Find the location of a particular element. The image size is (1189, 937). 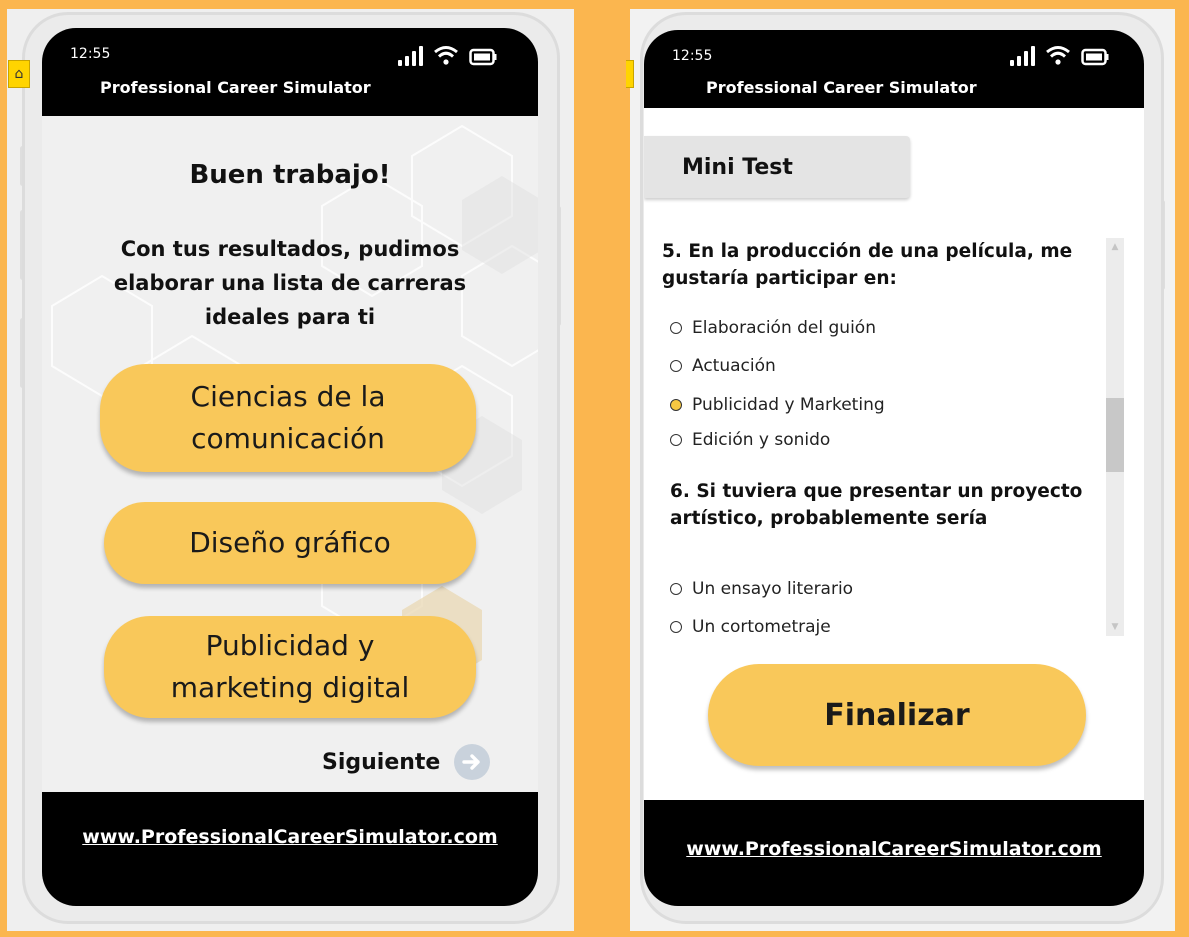

arrow-right-circle-icon is located at coordinates (472, 762).